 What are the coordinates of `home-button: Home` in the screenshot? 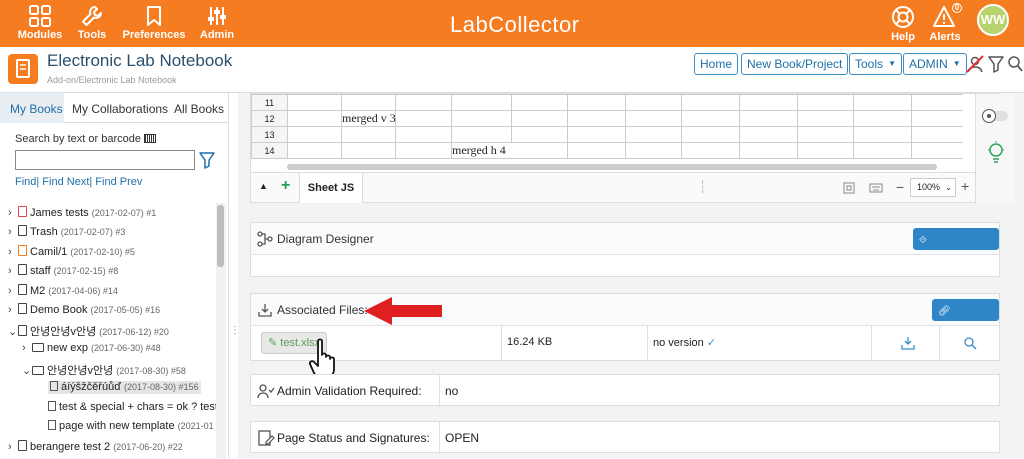 It's located at (716, 64).